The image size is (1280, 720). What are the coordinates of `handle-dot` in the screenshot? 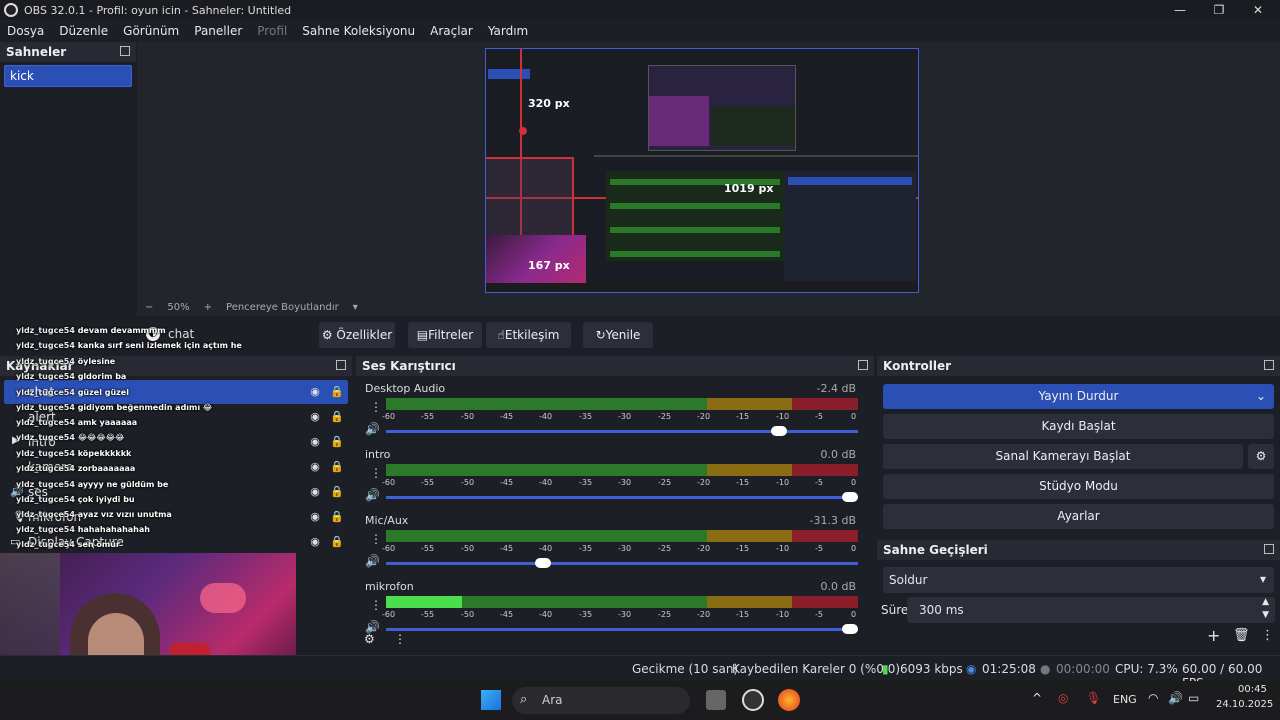 It's located at (523, 131).